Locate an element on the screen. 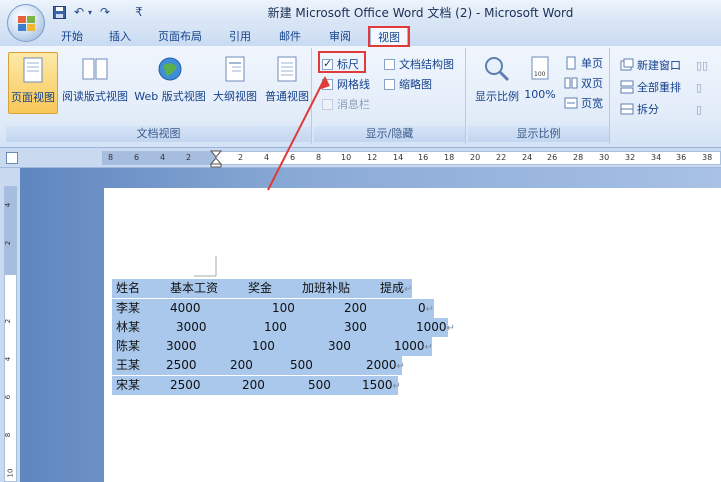 The width and height of the screenshot is (721, 482). ruler-tick: 36 is located at coordinates (681, 157).